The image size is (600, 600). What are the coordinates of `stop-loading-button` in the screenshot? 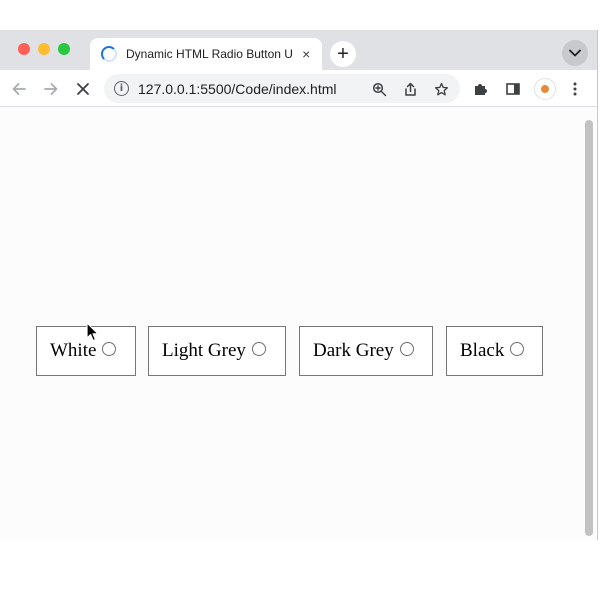 It's located at (83, 89).